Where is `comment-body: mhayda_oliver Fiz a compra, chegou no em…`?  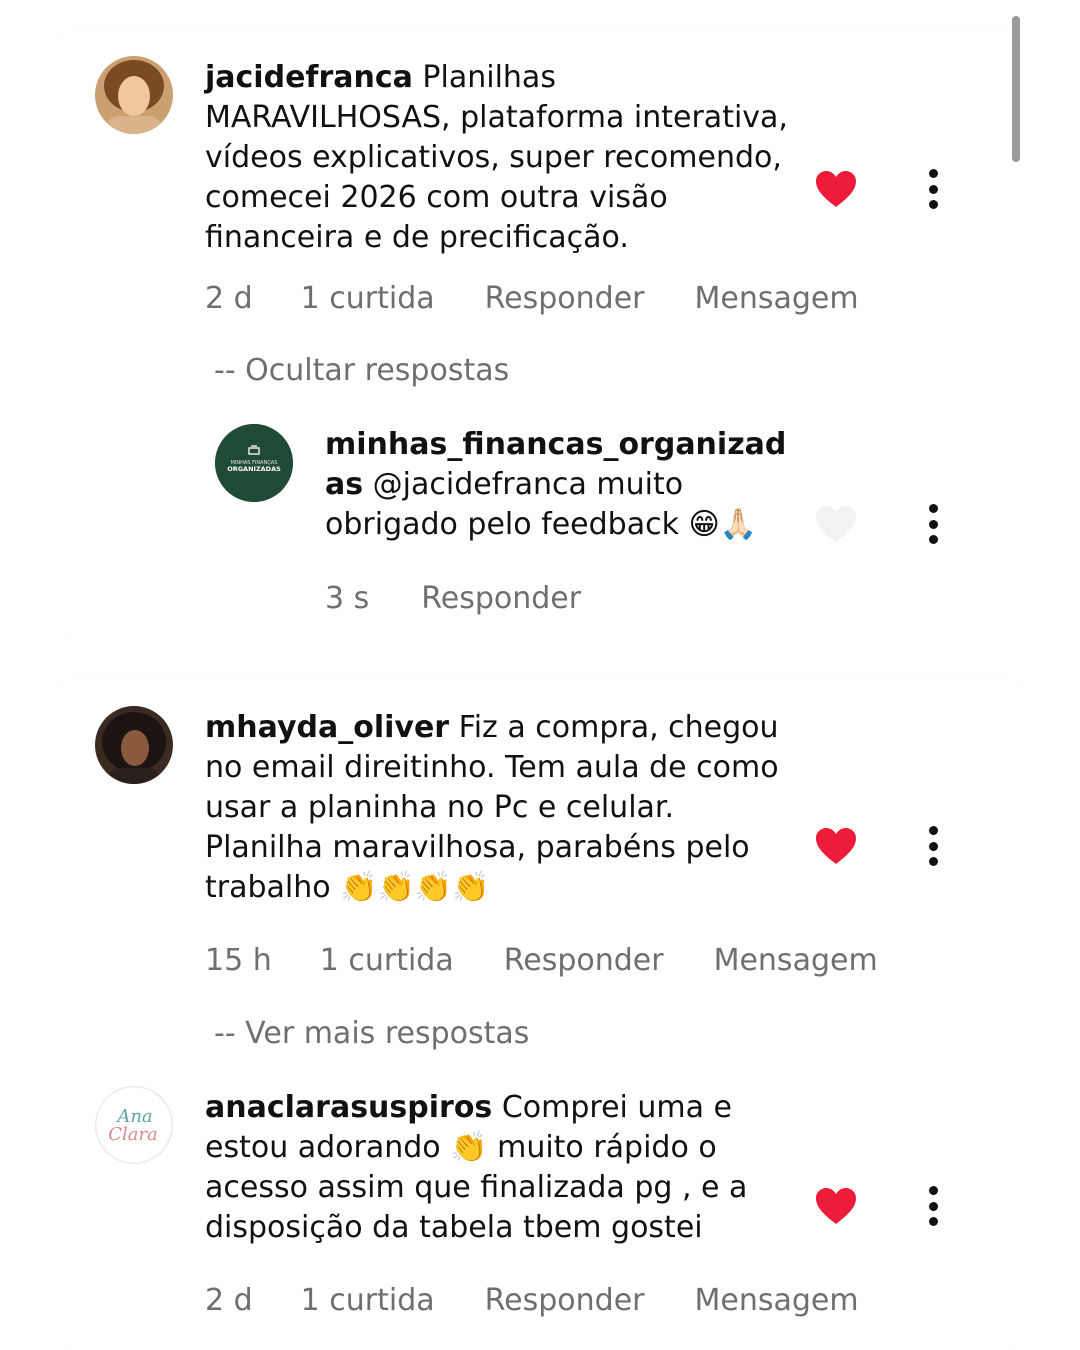
comment-body: mhayda_oliver Fiz a compra, chegou no em… is located at coordinates (500, 808).